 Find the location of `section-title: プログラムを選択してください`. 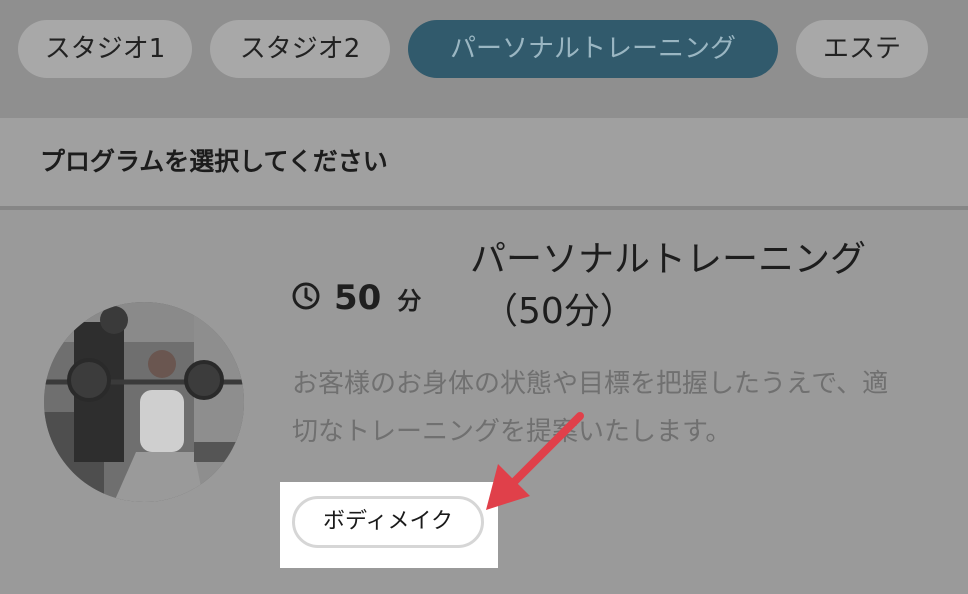

section-title: プログラムを選択してください is located at coordinates (214, 161).